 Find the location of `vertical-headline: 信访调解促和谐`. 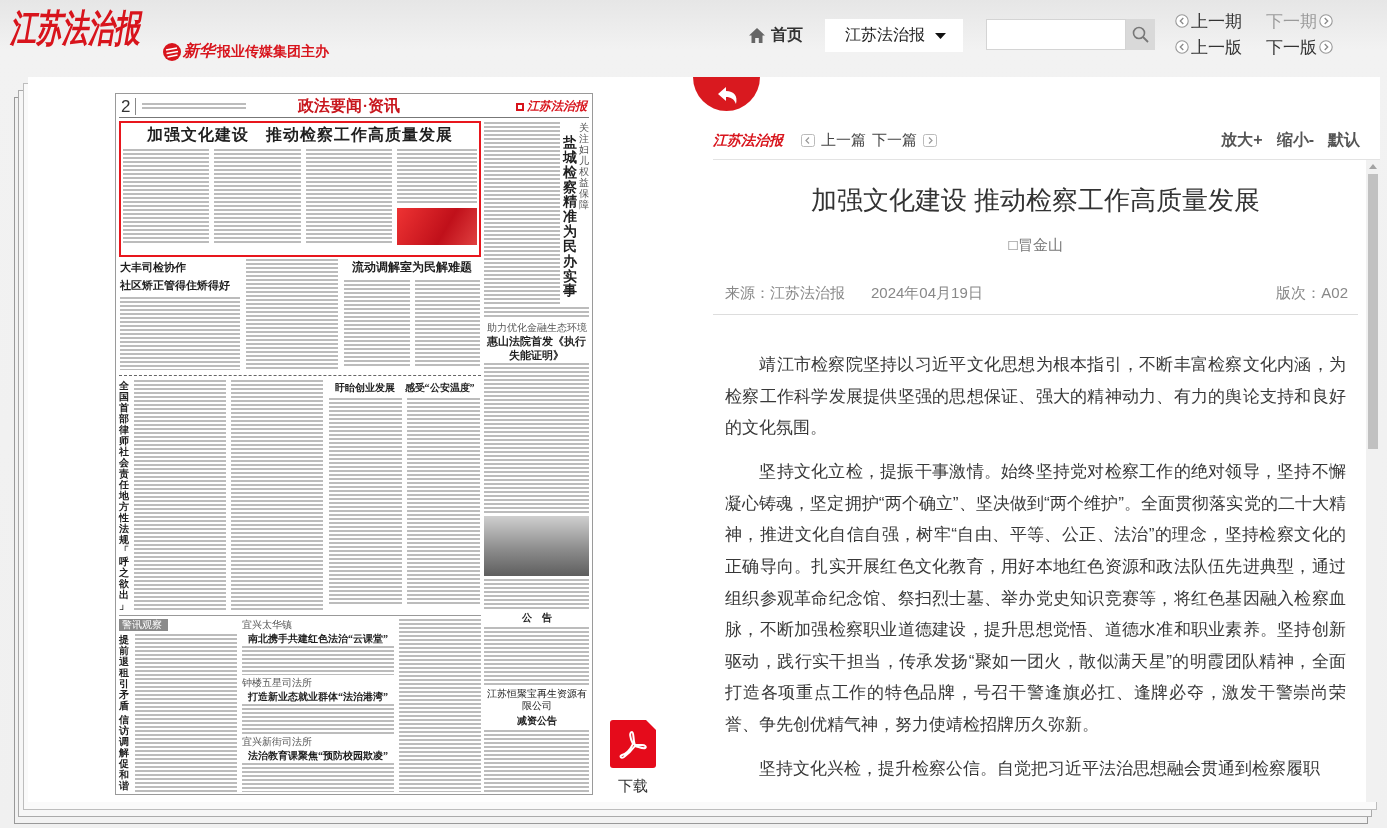

vertical-headline: 信访调解促和谐 is located at coordinates (124, 752).